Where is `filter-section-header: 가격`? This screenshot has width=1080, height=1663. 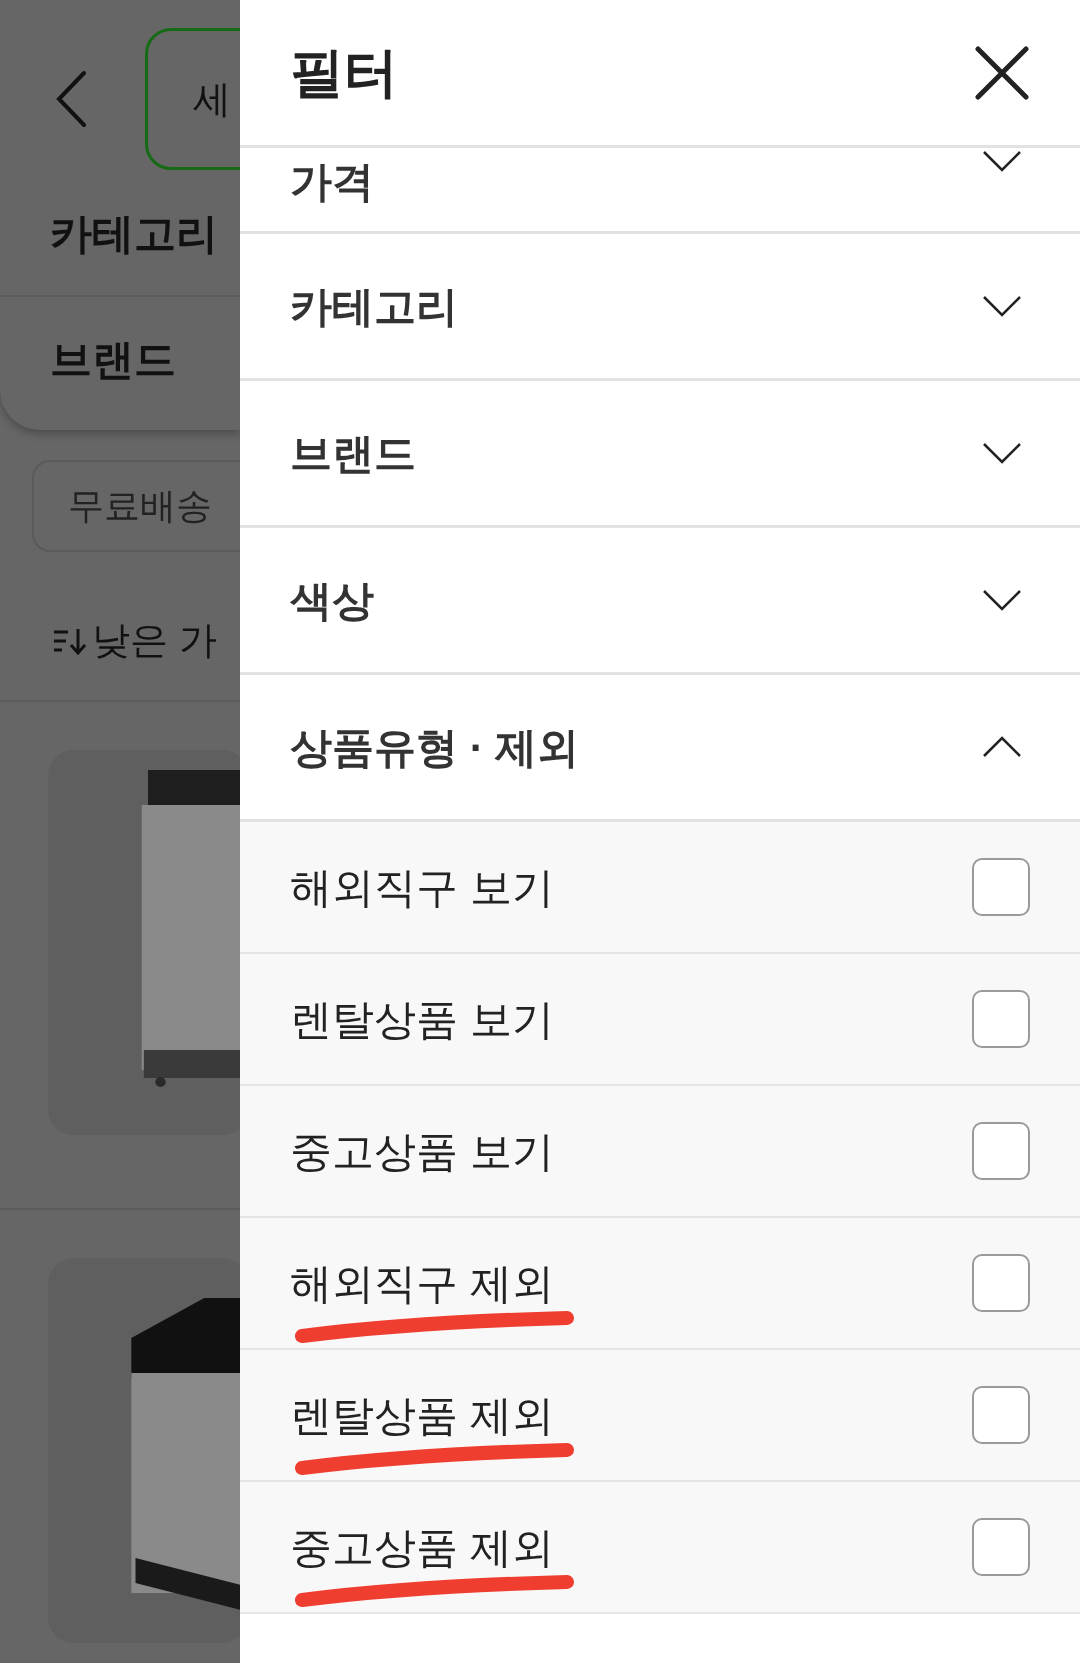
filter-section-header: 가격 is located at coordinates (660, 191).